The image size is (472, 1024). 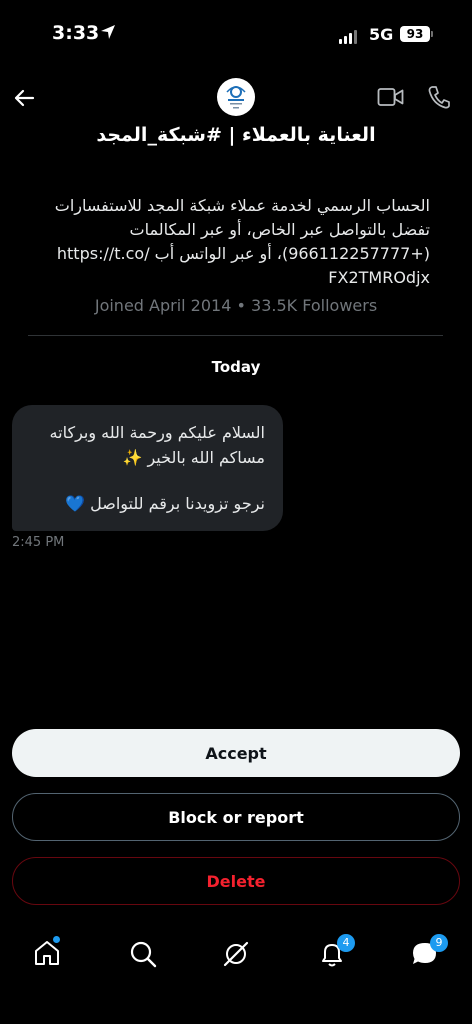 I want to click on phone-call-icon, so click(x=439, y=97).